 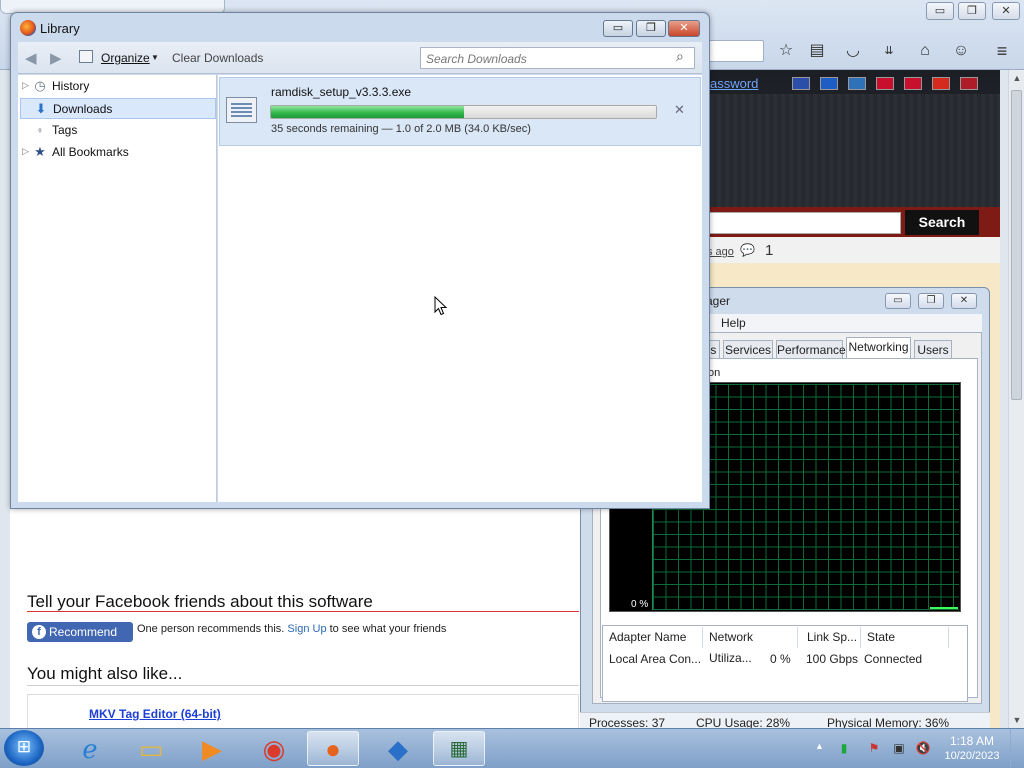 What do you see at coordinates (923, 748) in the screenshot?
I see `volume-muted-icon: 🔇` at bounding box center [923, 748].